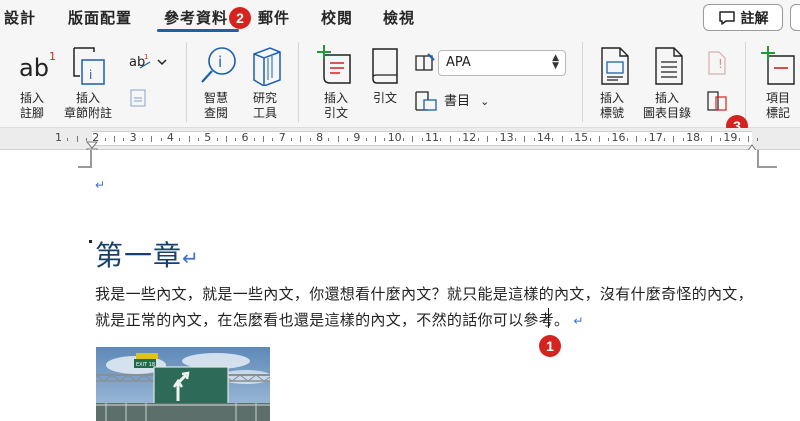 The width and height of the screenshot is (800, 421). Describe the element at coordinates (385, 66) in the screenshot. I see `citations-book-icon` at that location.